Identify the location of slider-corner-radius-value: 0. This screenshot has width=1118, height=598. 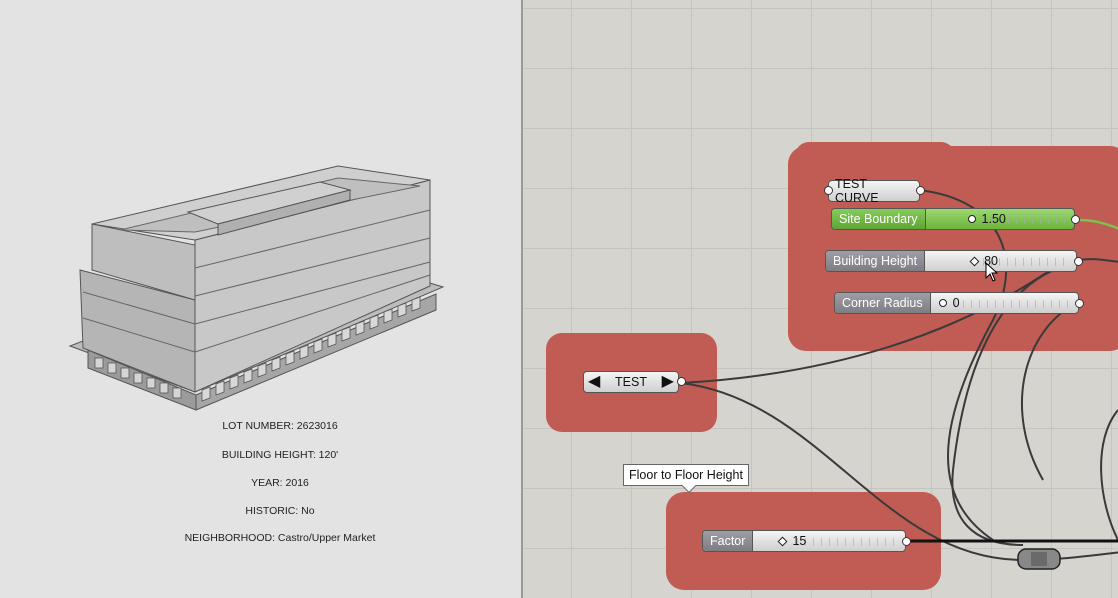
(956, 303).